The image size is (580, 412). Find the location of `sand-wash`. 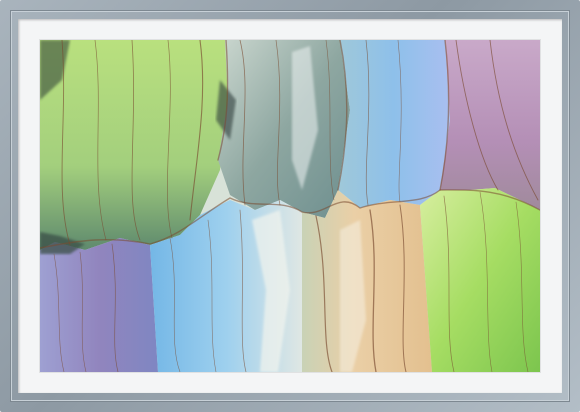

sand-wash is located at coordinates (367, 281).